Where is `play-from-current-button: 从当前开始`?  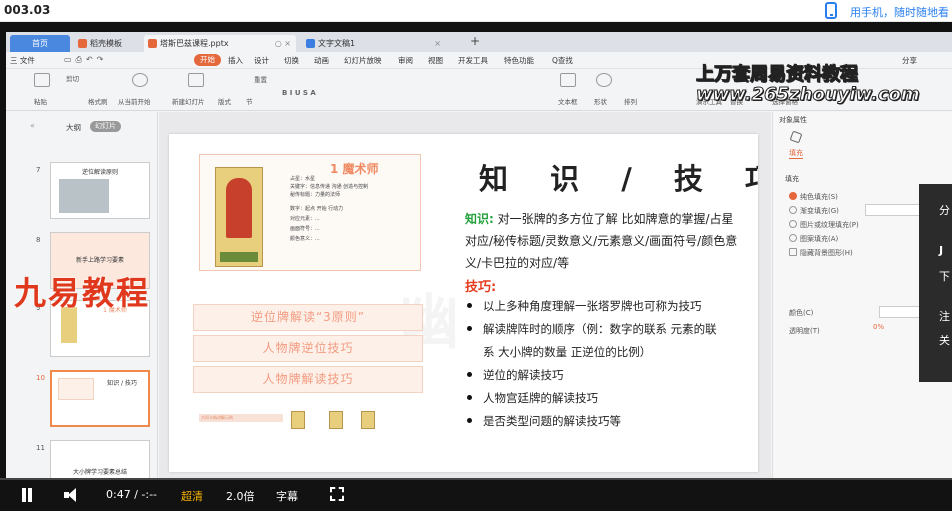 play-from-current-button: 从当前开始 is located at coordinates (134, 101).